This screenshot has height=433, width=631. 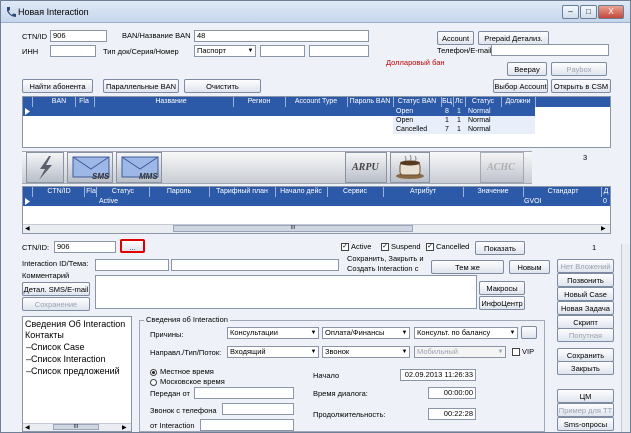 I want to click on arpu-button: ARPU, so click(x=366, y=167).